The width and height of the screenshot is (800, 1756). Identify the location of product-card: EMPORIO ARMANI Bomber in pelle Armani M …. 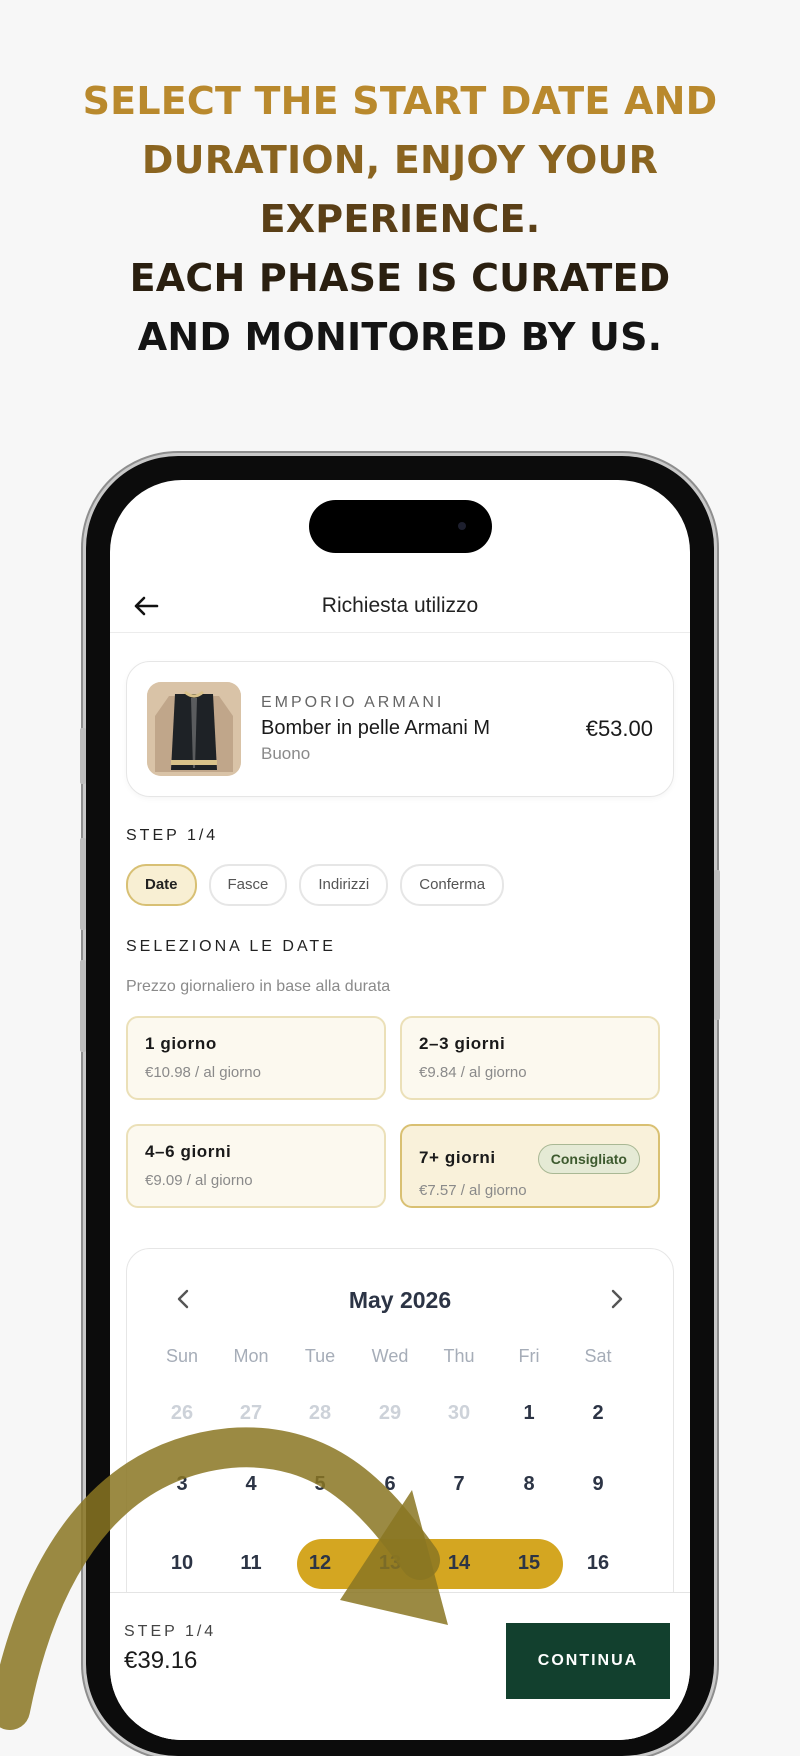
(400, 729).